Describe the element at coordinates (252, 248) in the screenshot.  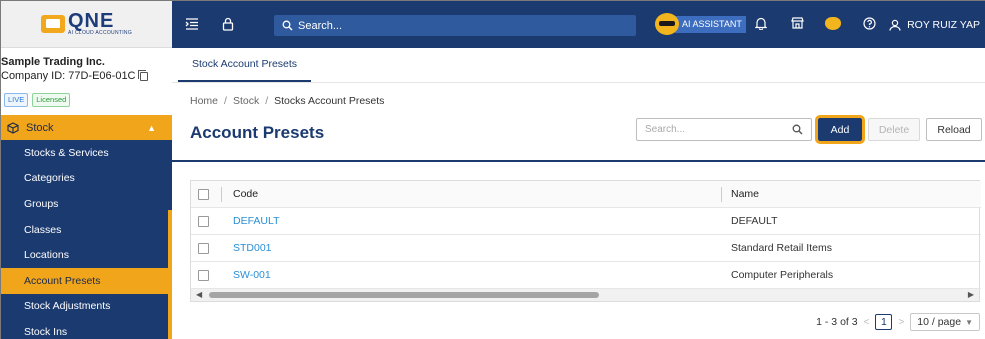
I see `row-code-link: STD001` at that location.